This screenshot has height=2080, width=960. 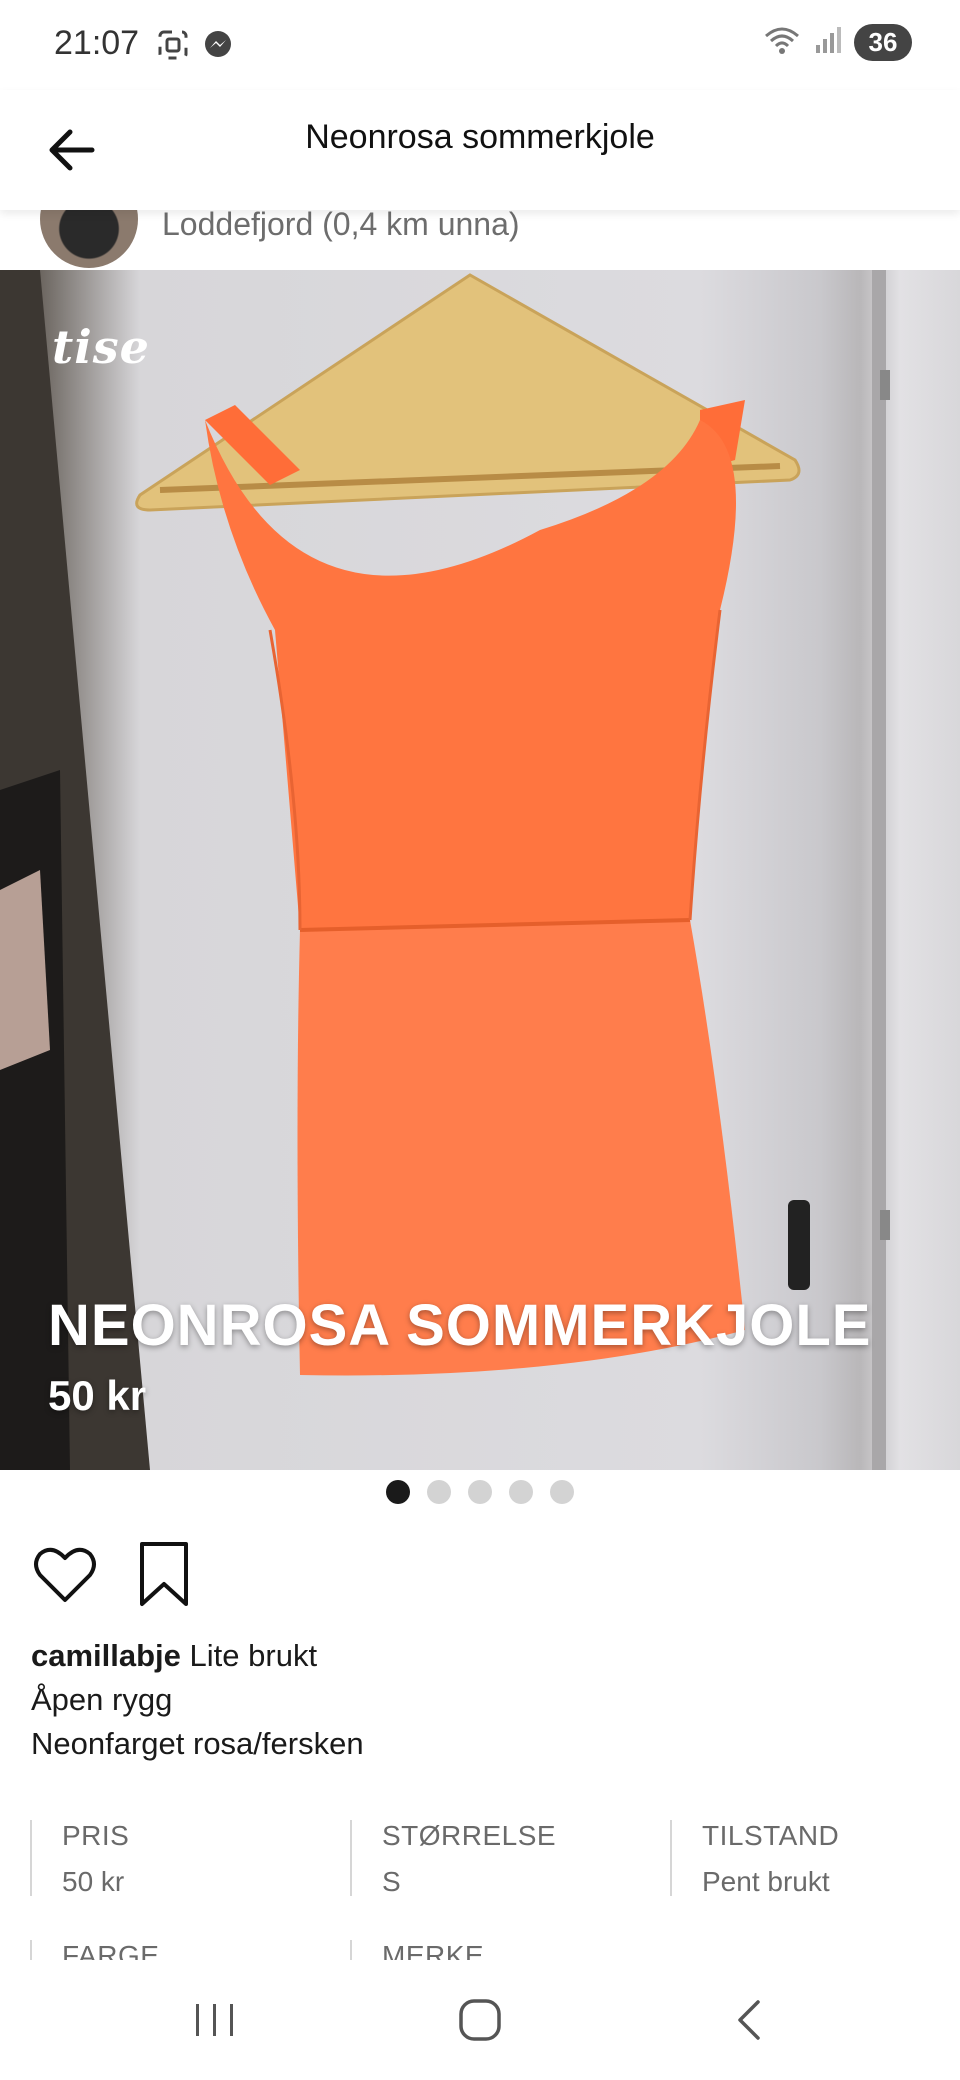 I want to click on wifi-icon, so click(x=782, y=42).